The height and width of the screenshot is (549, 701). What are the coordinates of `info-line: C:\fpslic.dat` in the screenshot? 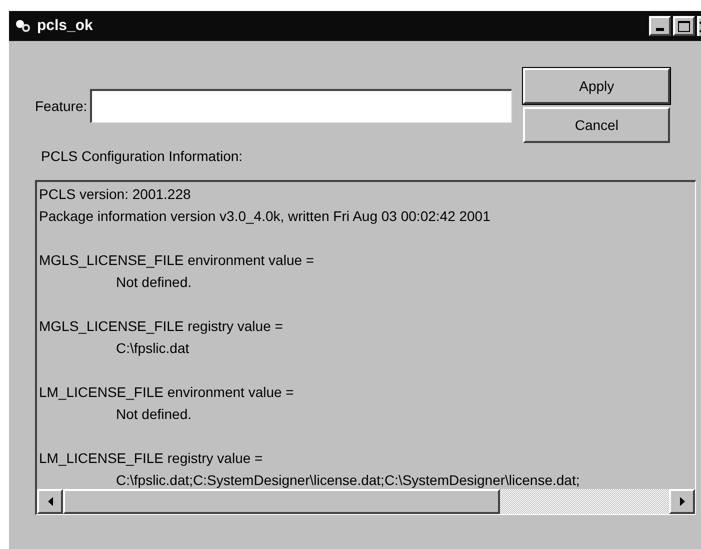 It's located at (152, 348).